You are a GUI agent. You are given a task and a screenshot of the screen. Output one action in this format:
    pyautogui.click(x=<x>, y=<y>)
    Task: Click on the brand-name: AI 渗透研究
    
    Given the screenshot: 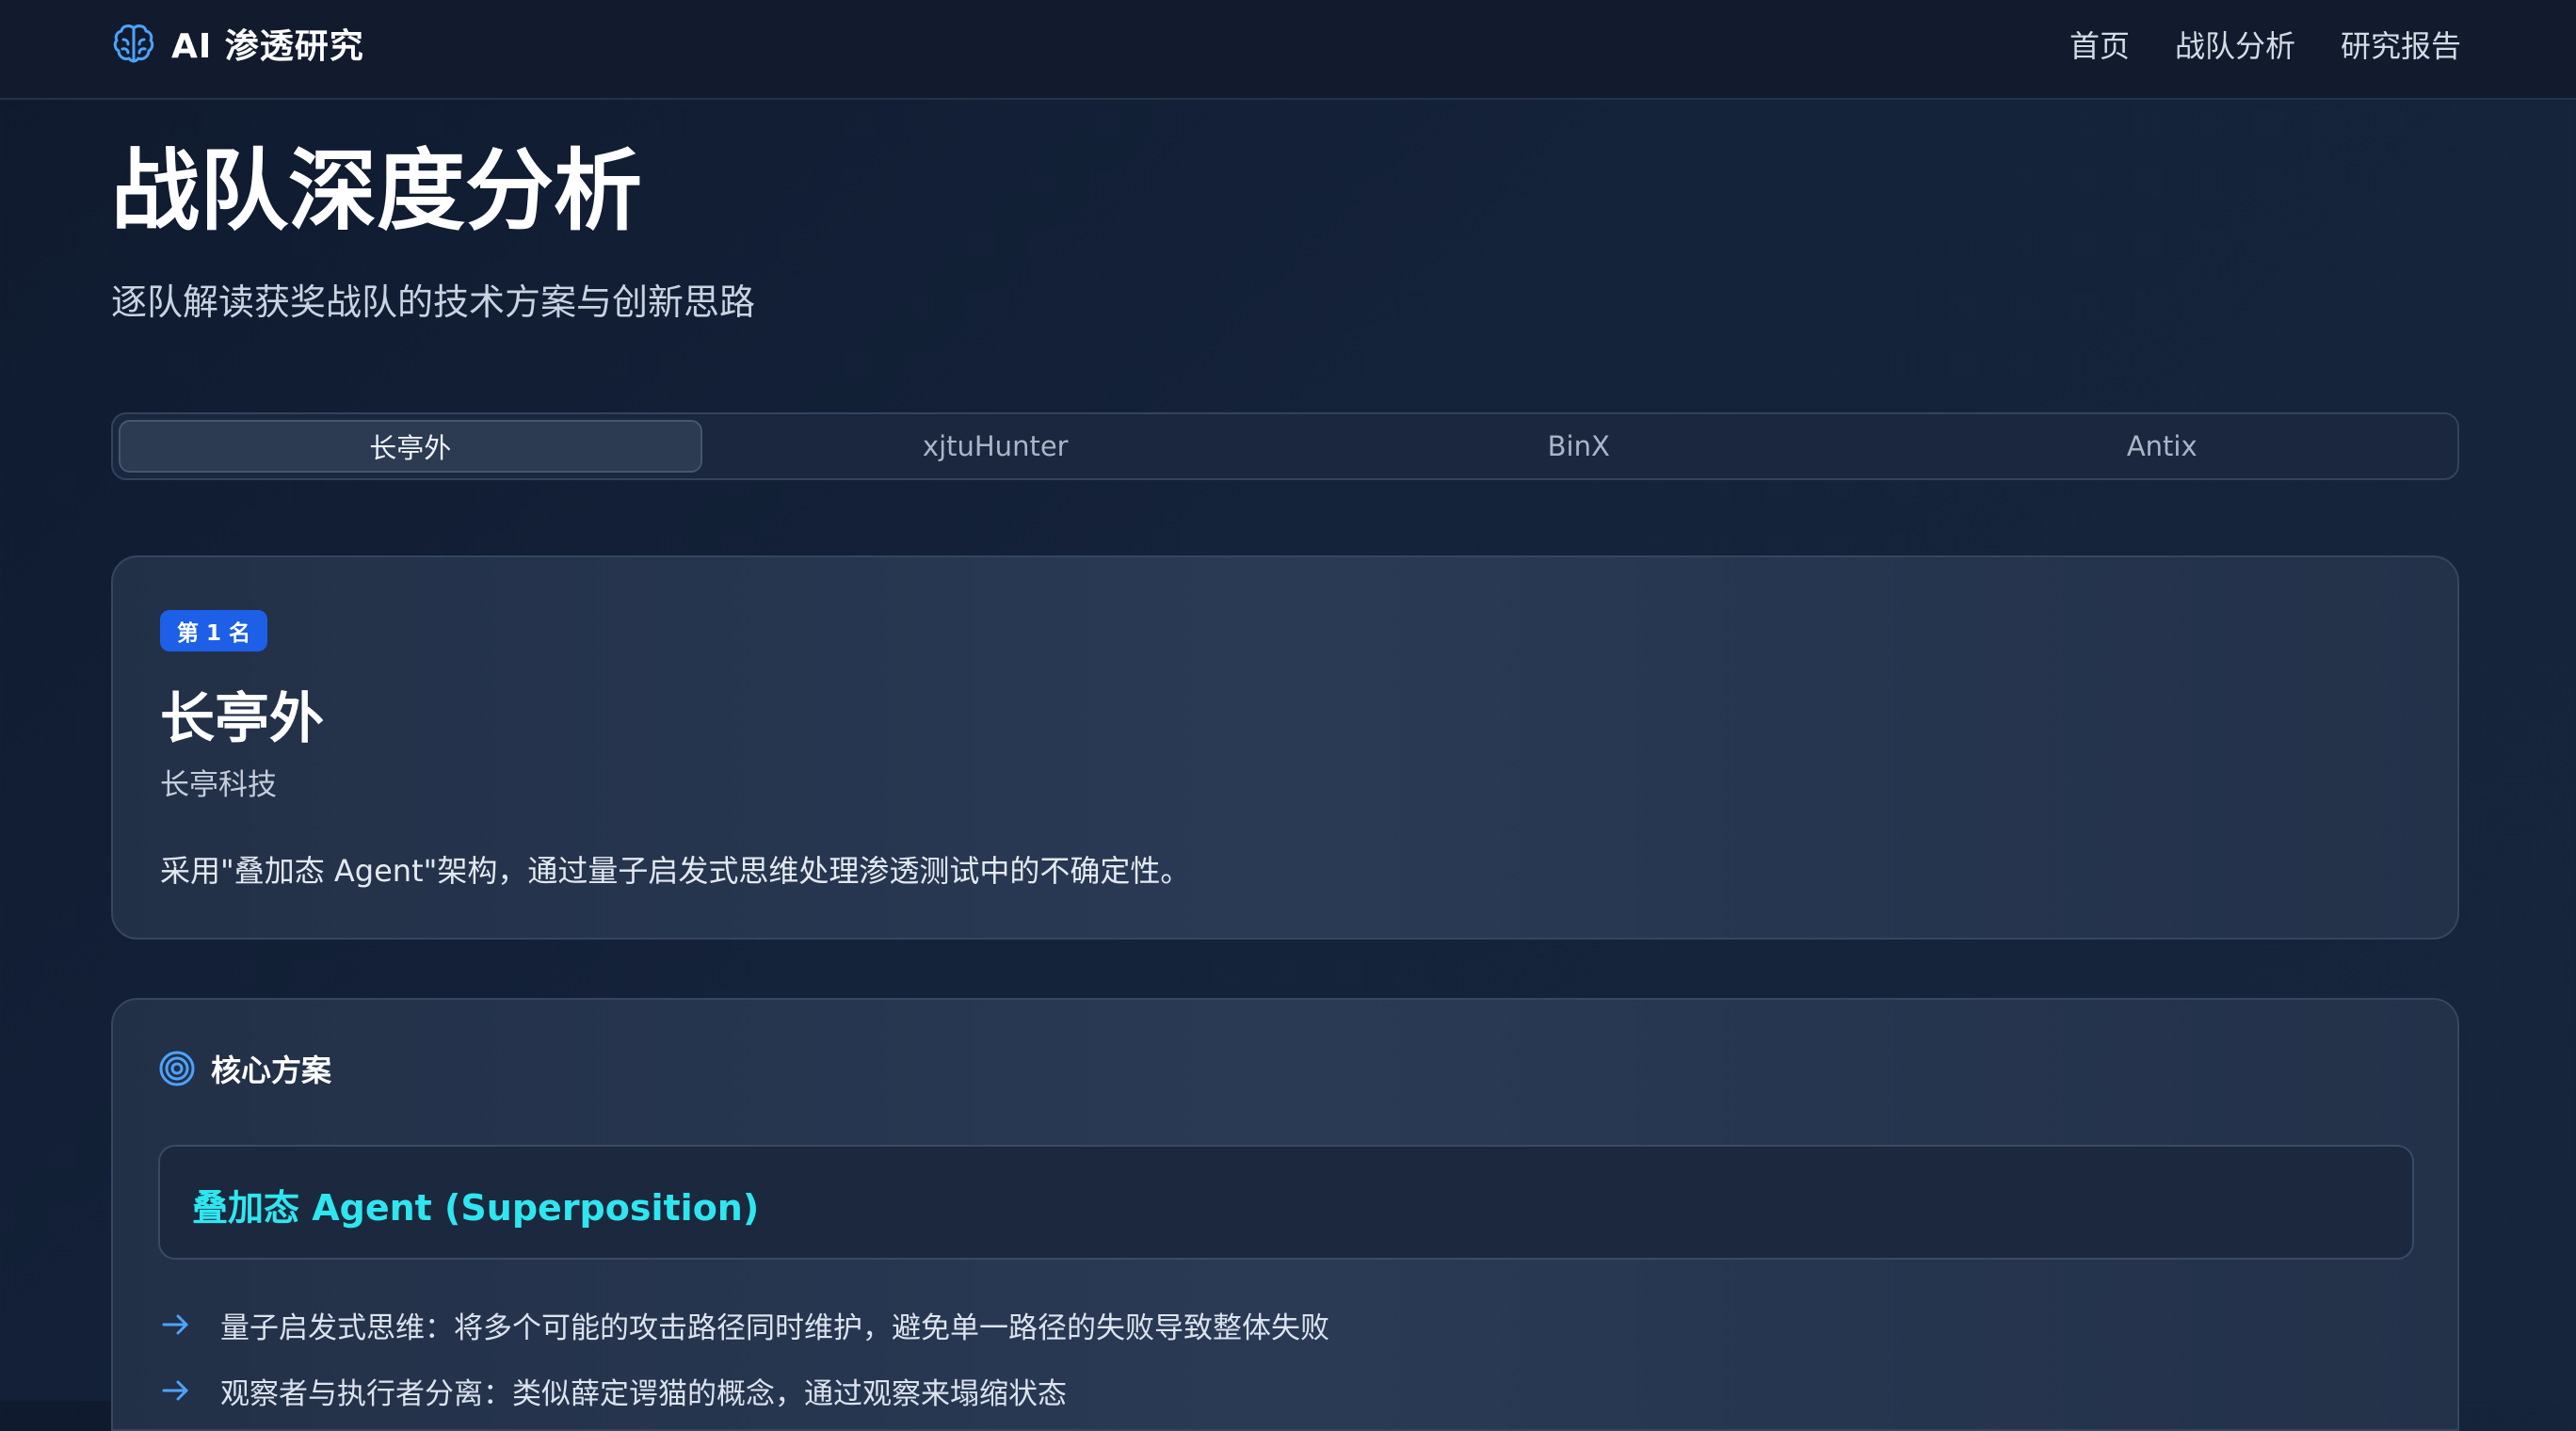 What is the action you would take?
    pyautogui.click(x=267, y=46)
    